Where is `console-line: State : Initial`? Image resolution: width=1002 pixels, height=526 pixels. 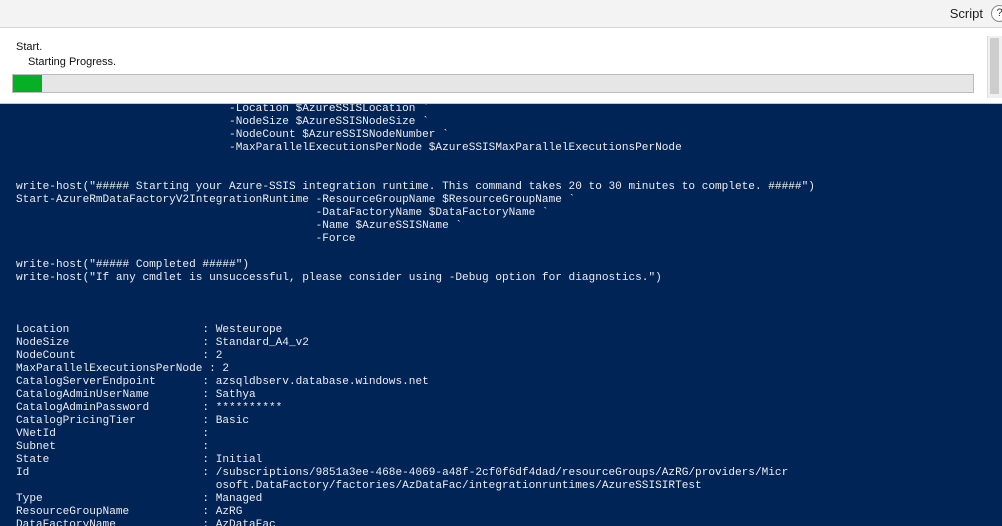
console-line: State : Initial is located at coordinates (139, 460).